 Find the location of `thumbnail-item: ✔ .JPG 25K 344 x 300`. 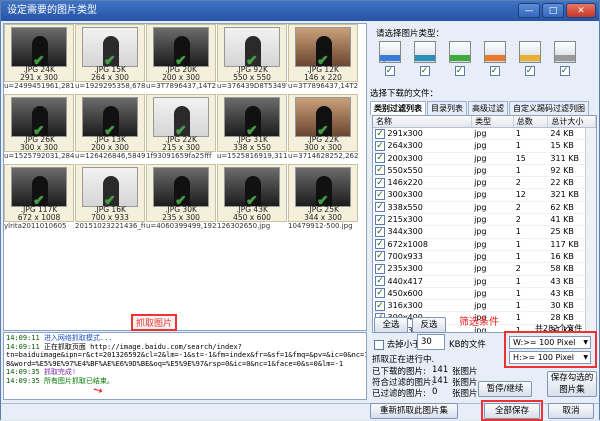

thumbnail-item: ✔ .JPG 25K 344 x 300 is located at coordinates (323, 193).